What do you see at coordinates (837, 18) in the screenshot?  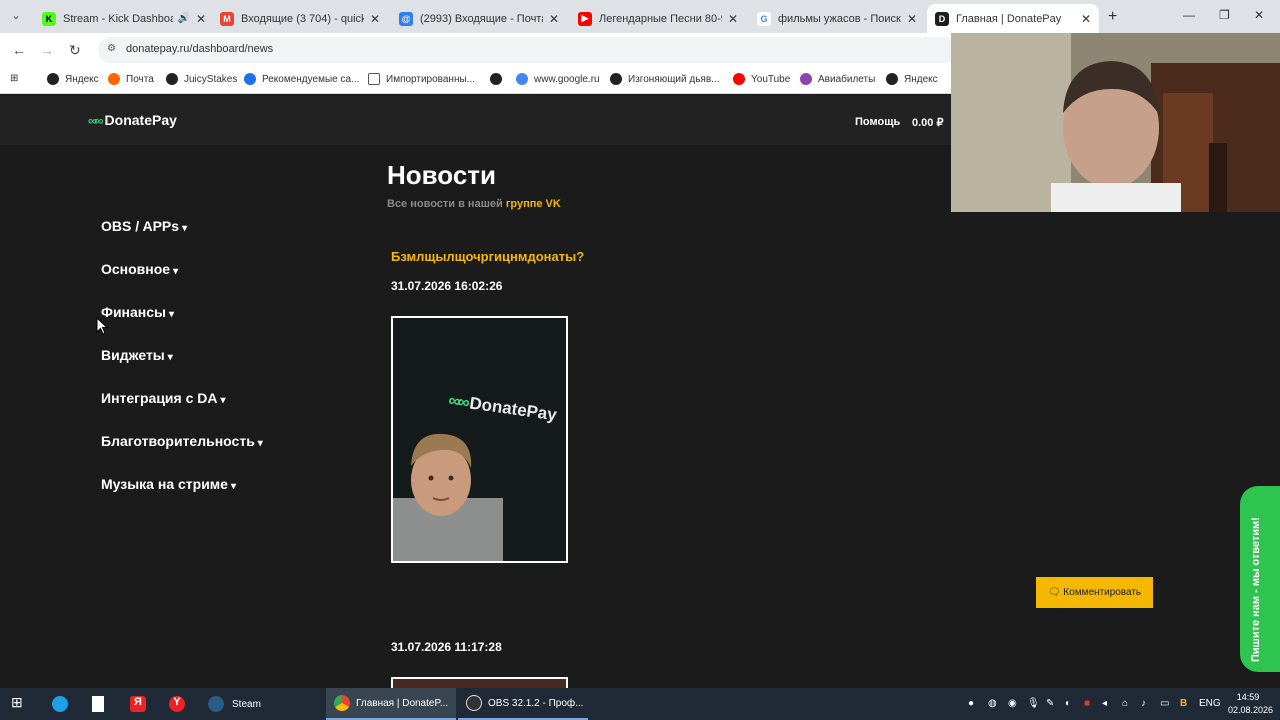 I see `browser-tab: Gфильмы ужасов - Поиск в G ✕` at bounding box center [837, 18].